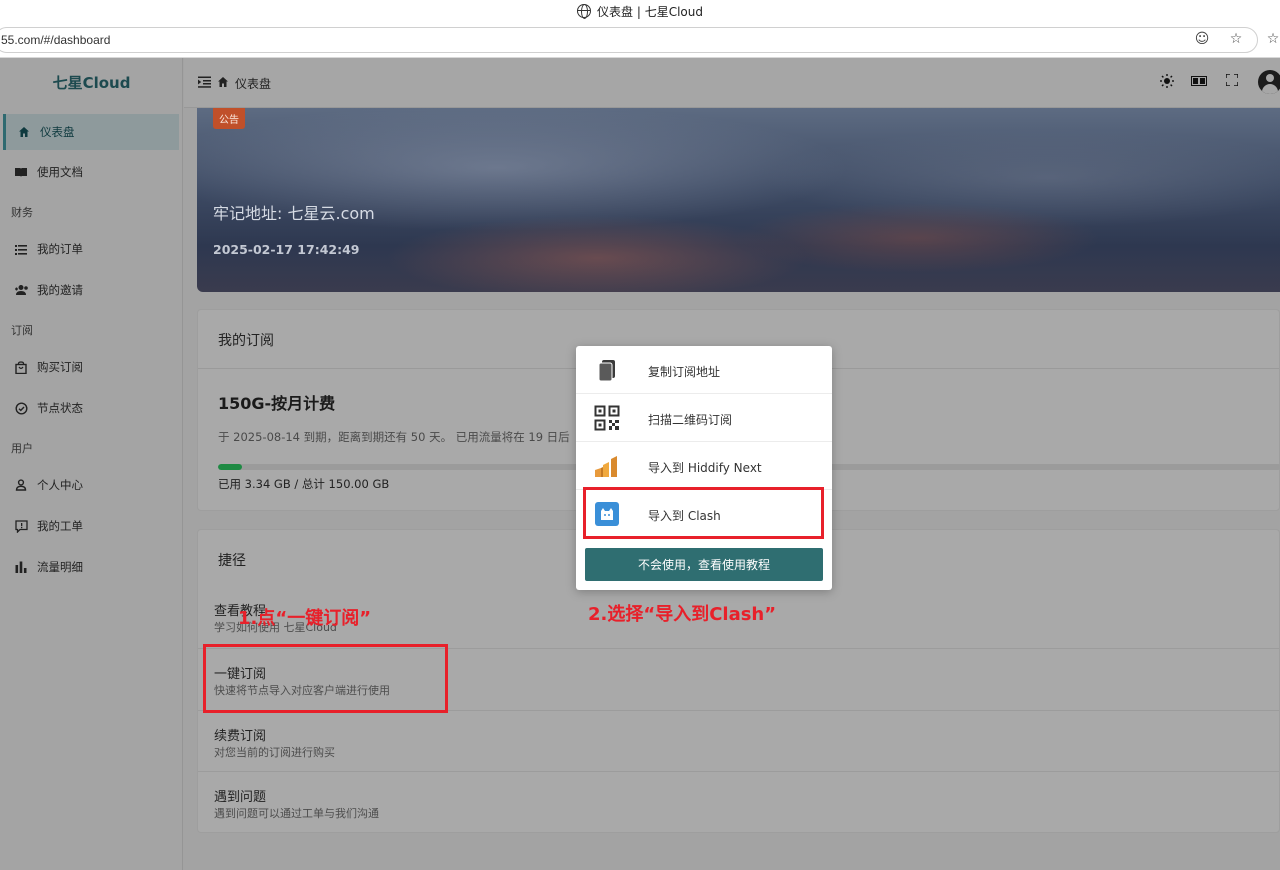 The image size is (1280, 870). Describe the element at coordinates (60, 172) in the screenshot. I see `sidebar-item-label: 使用文档` at that location.